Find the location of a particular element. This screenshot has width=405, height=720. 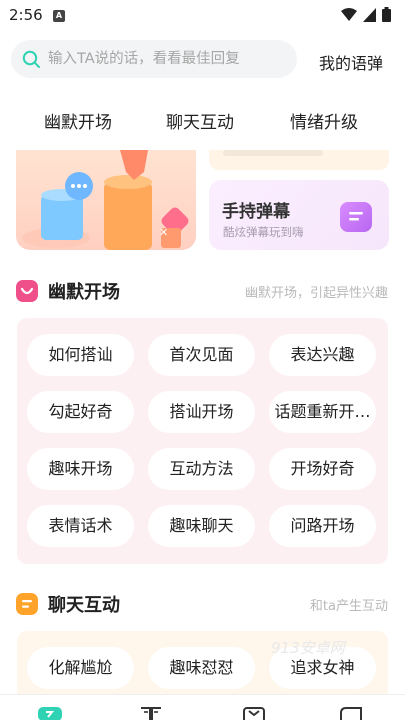

section-title: 聊天互动 is located at coordinates (84, 605).